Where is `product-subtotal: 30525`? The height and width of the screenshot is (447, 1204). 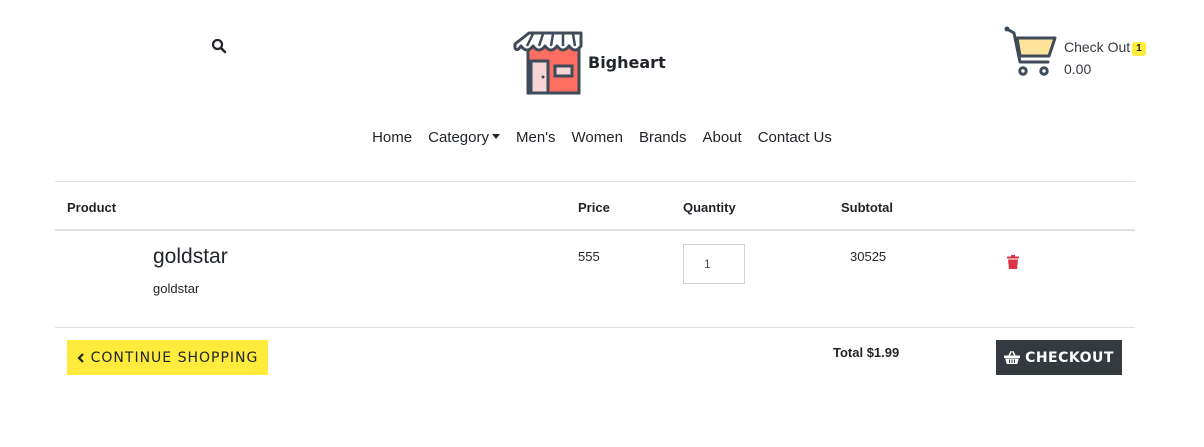 product-subtotal: 30525 is located at coordinates (868, 256).